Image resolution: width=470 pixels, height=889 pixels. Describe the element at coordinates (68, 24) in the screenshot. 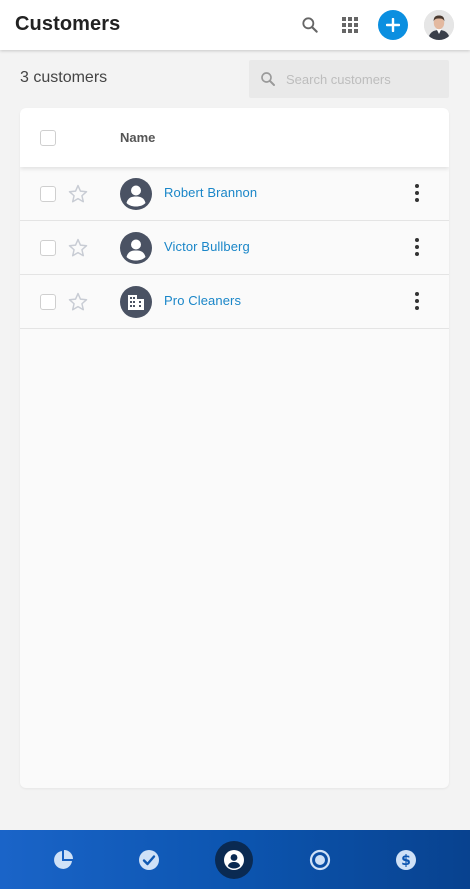

I see `page-title: Customers` at that location.